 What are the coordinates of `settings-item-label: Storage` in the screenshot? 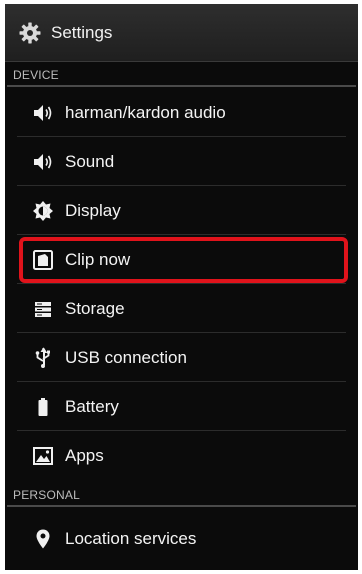 It's located at (95, 308).